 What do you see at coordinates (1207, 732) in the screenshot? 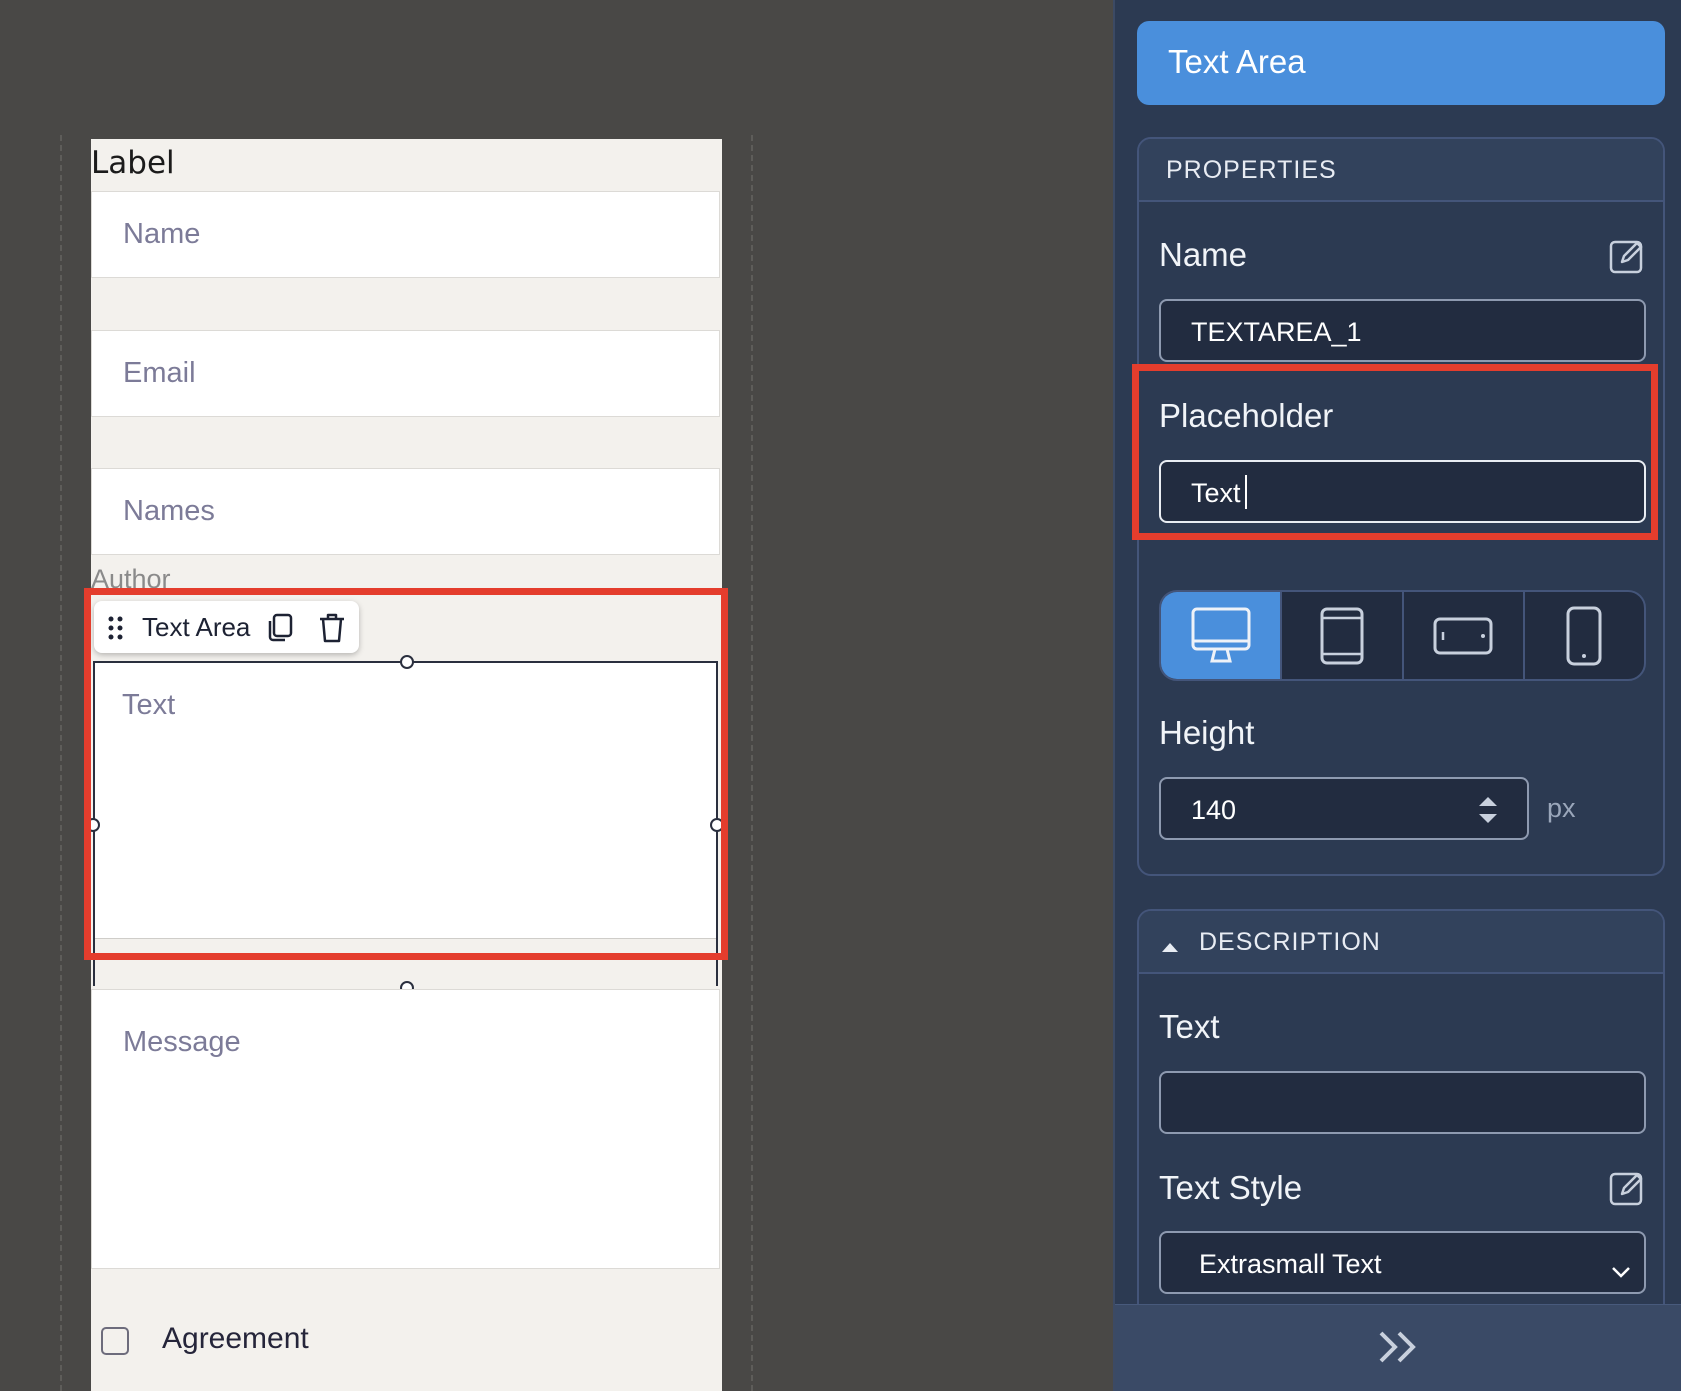
I see `height-property-label: Height` at bounding box center [1207, 732].